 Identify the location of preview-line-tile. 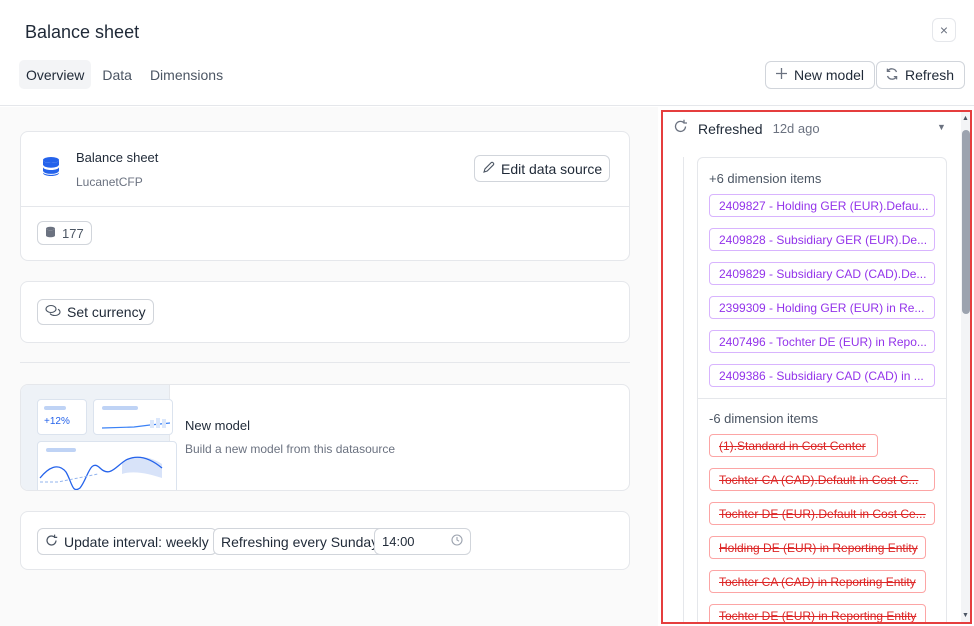
(133, 417).